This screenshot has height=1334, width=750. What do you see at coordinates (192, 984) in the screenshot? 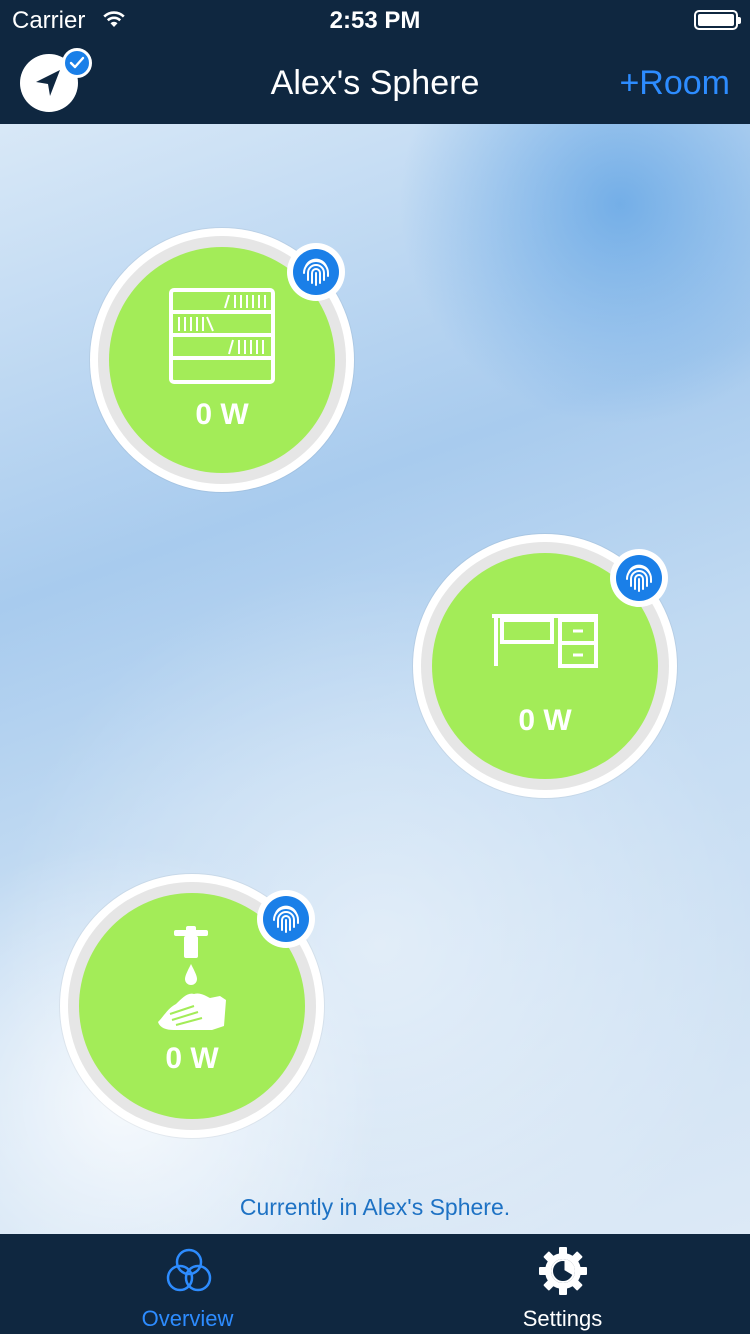
I see `hand-washing-icon` at bounding box center [192, 984].